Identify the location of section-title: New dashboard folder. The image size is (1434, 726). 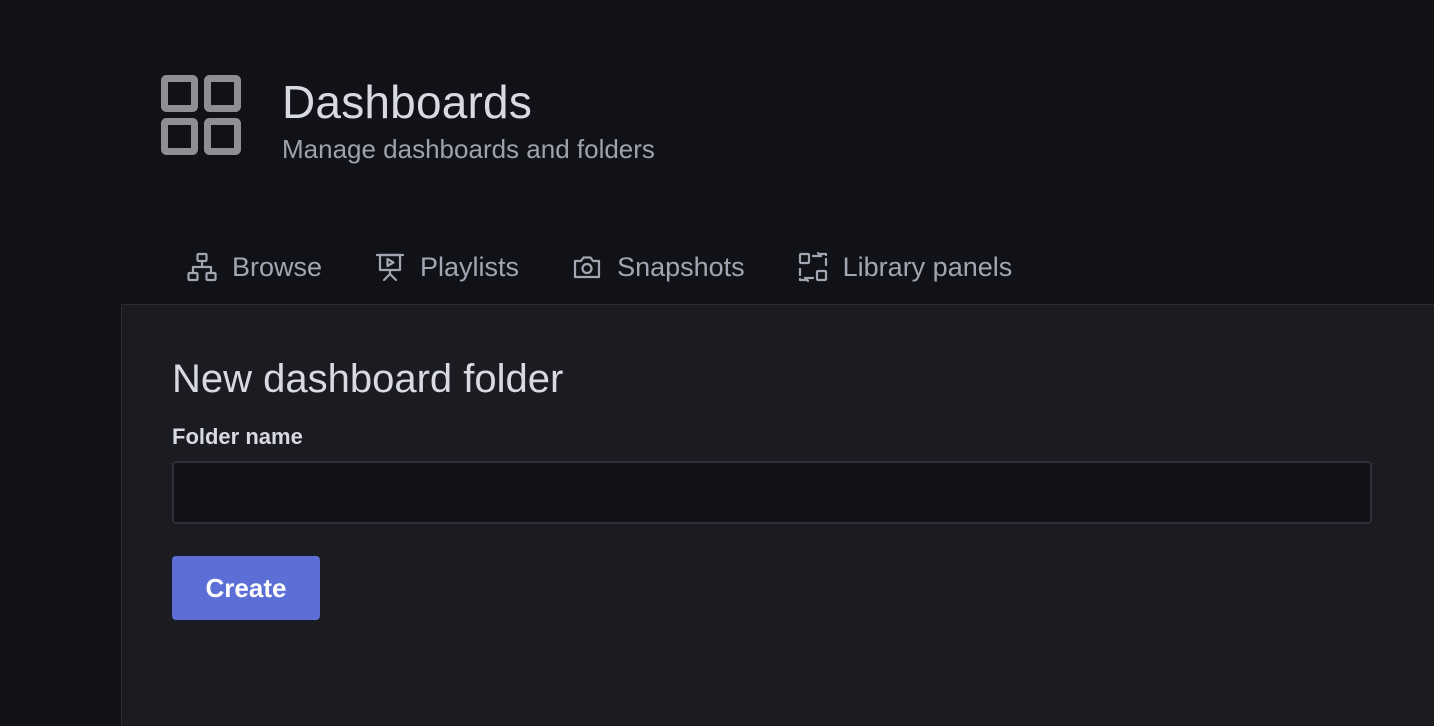
(368, 379).